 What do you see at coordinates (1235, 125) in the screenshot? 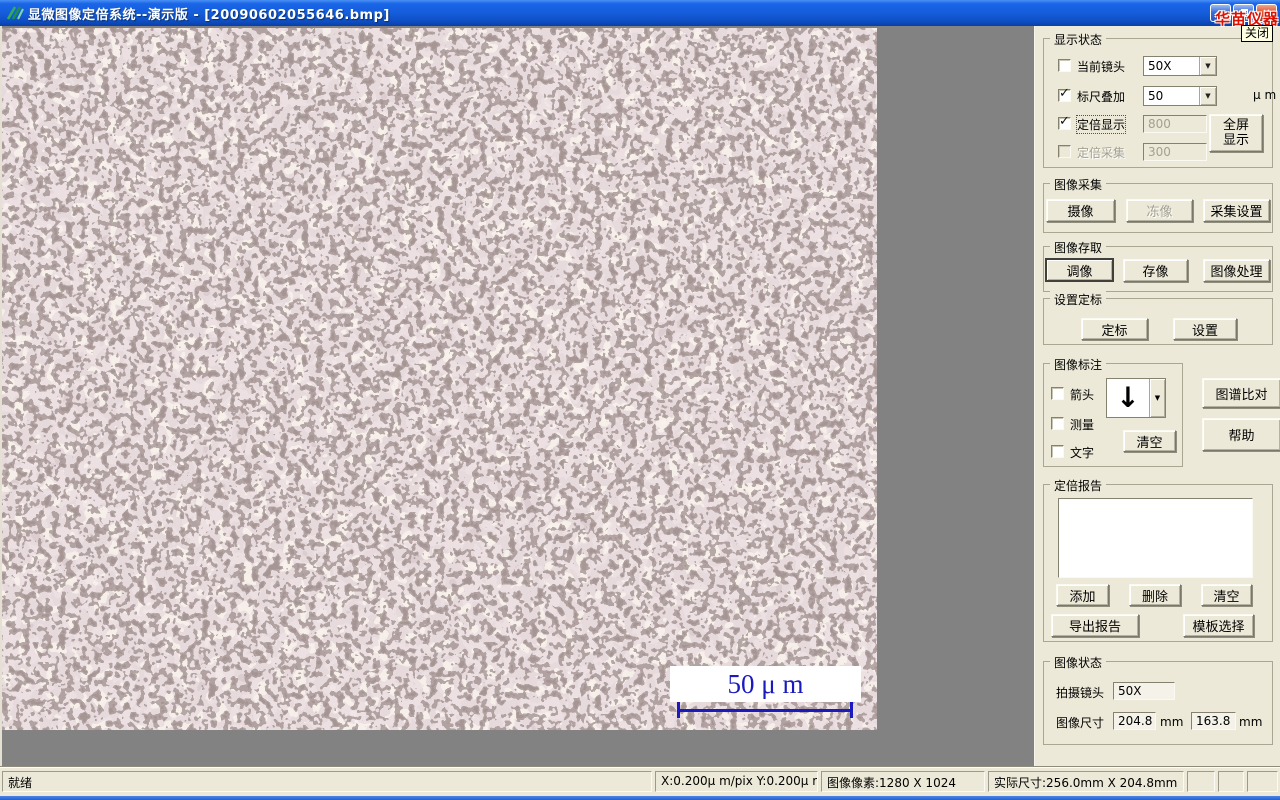
I see `fullscreen-label-line1: 全屏` at bounding box center [1235, 125].